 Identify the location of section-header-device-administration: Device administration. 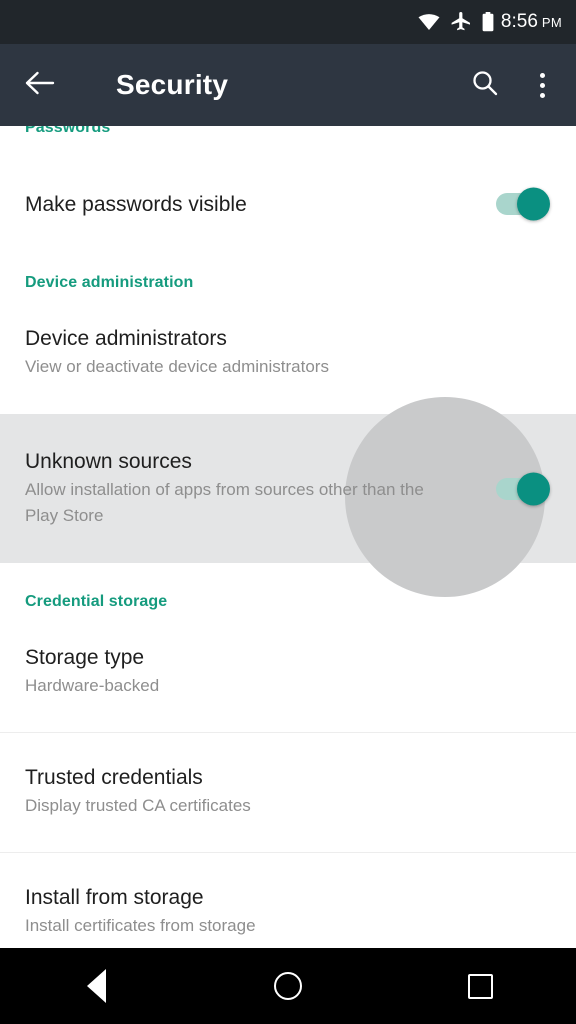
(109, 282).